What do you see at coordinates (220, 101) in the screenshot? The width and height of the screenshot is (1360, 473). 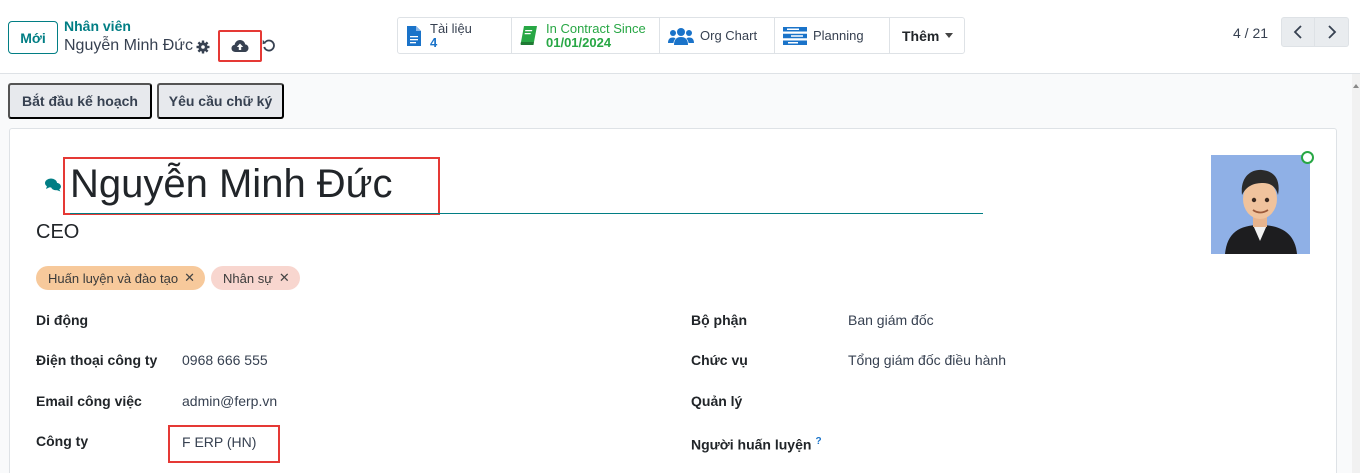 I see `request-signature-button: Yêu cầu chữ ký` at bounding box center [220, 101].